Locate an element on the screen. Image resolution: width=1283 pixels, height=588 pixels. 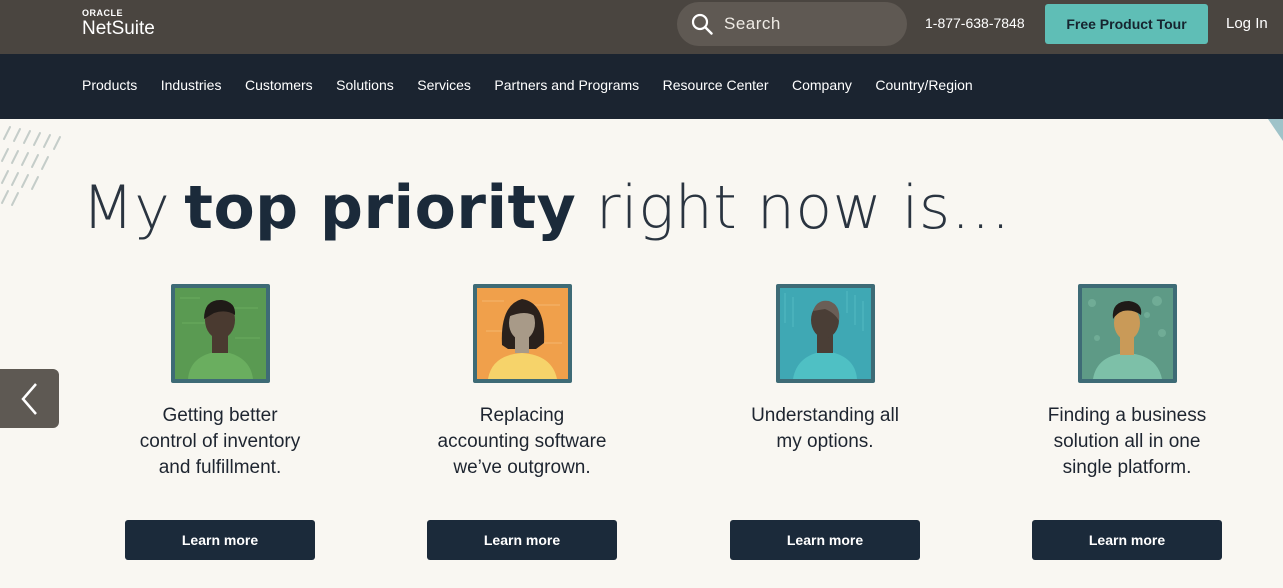
card-text-line: solution all in one is located at coordinates (1127, 441).